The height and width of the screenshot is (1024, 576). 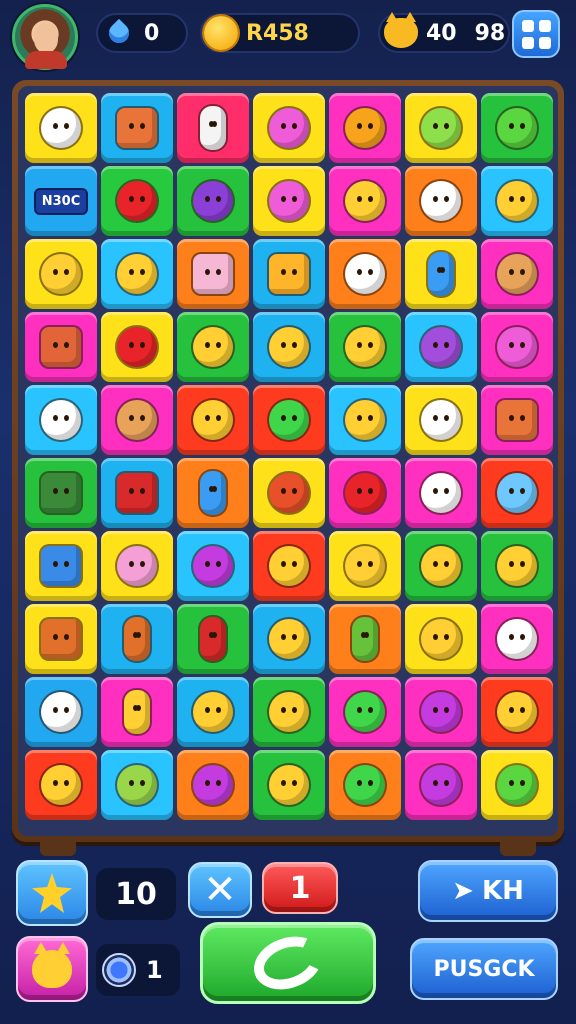 I want to click on score-b: 98, so click(x=490, y=33).